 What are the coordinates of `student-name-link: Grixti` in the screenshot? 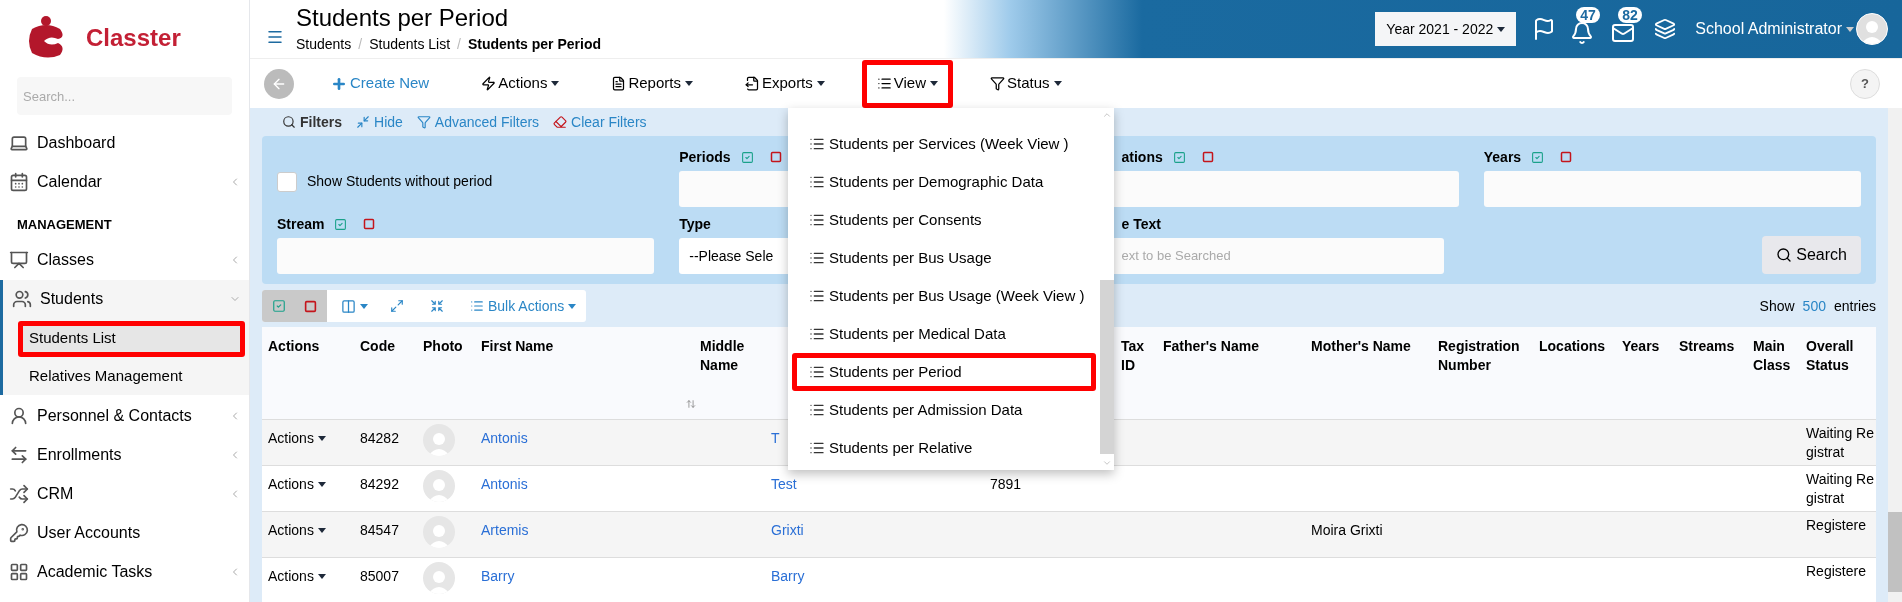 It's located at (787, 530).